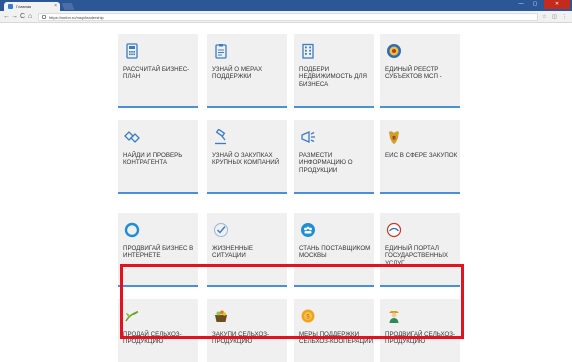 The height and width of the screenshot is (362, 572). What do you see at coordinates (132, 51) in the screenshot?
I see `calculator-icon` at bounding box center [132, 51].